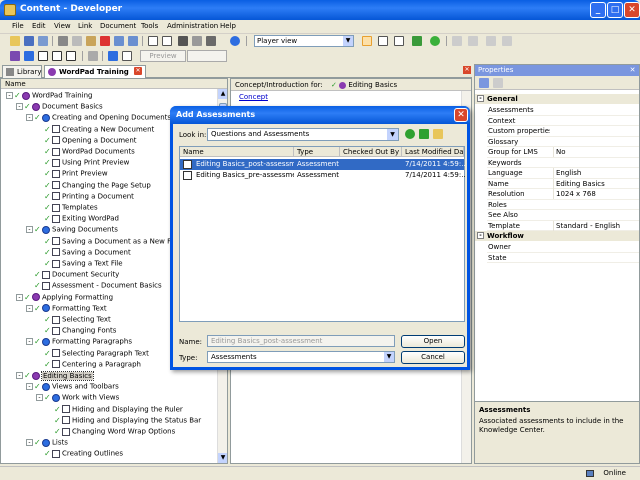 The image size is (640, 480). What do you see at coordinates (563, 110) in the screenshot?
I see `property-assessments: Assessments` at bounding box center [563, 110].